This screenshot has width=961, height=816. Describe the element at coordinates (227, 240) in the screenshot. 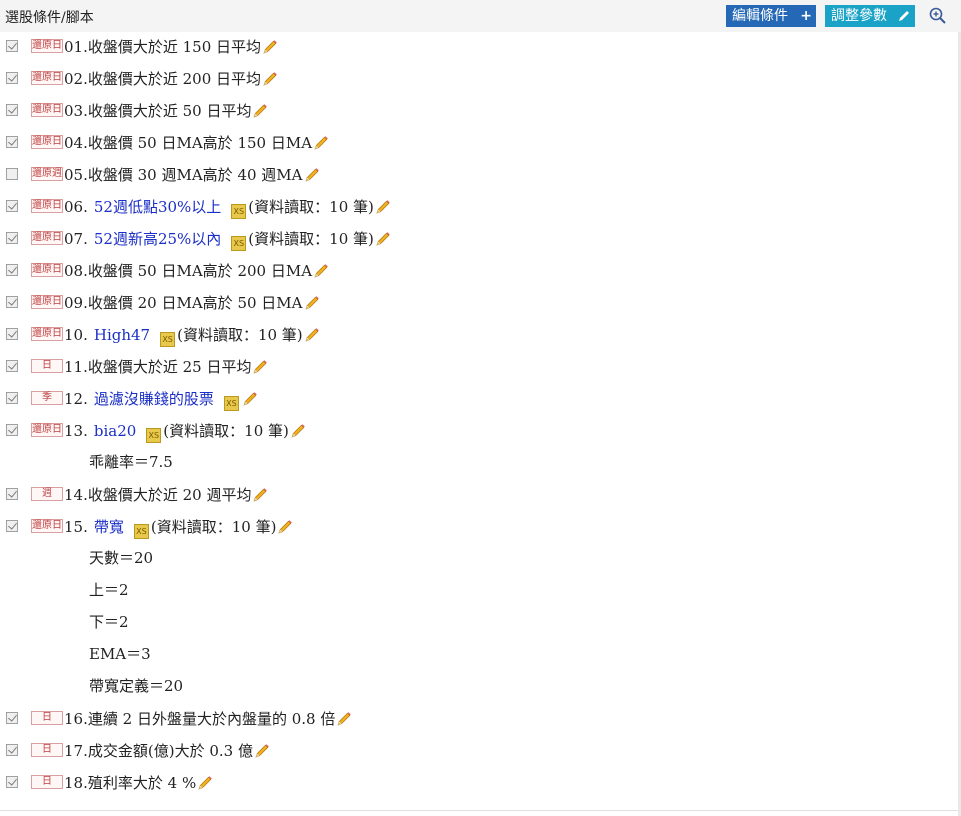

I see `condition-text-line: 07. 52週新高25%以內 XS (資料讀取：10 筆)` at that location.